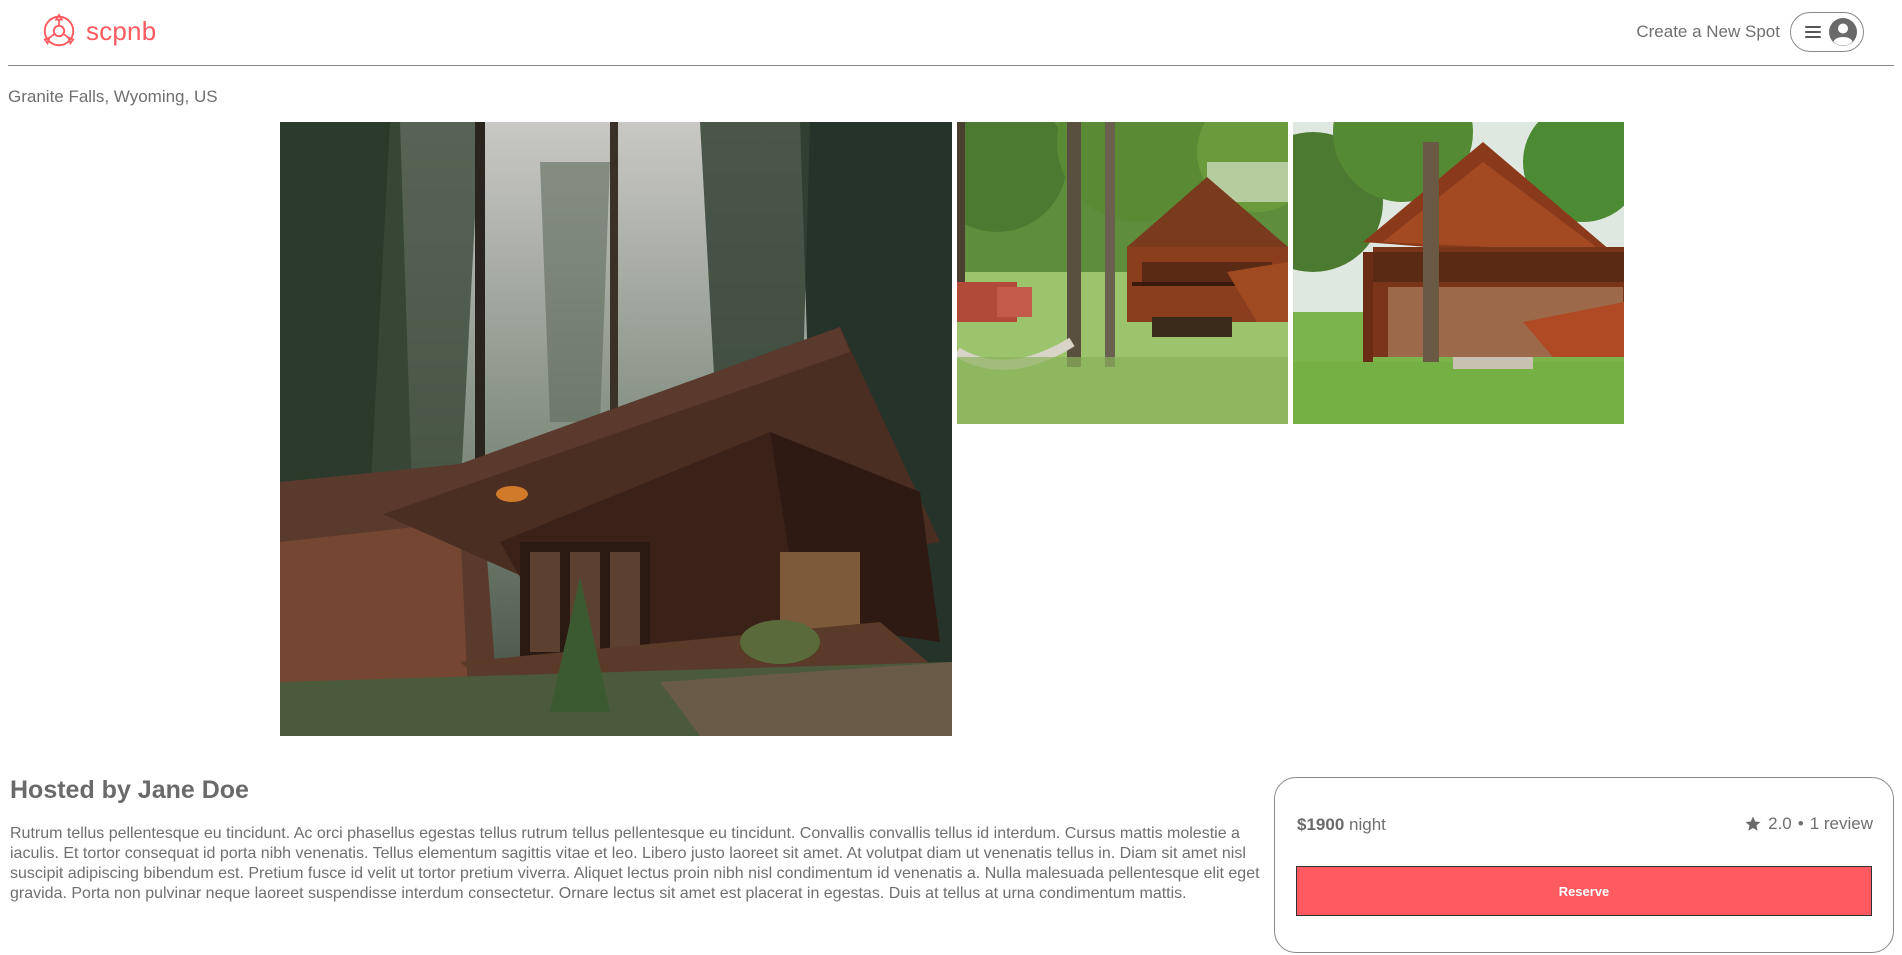  I want to click on price-unit: night, so click(1367, 824).